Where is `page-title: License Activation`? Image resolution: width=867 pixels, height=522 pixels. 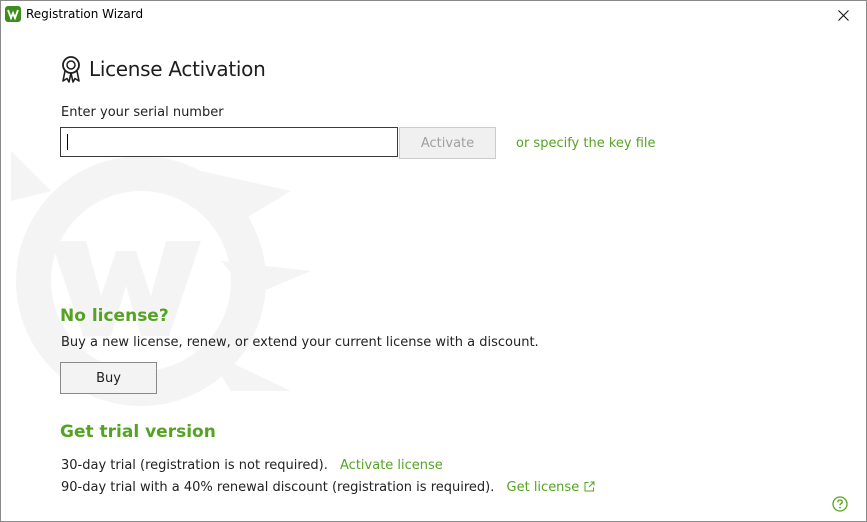 page-title: License Activation is located at coordinates (177, 69).